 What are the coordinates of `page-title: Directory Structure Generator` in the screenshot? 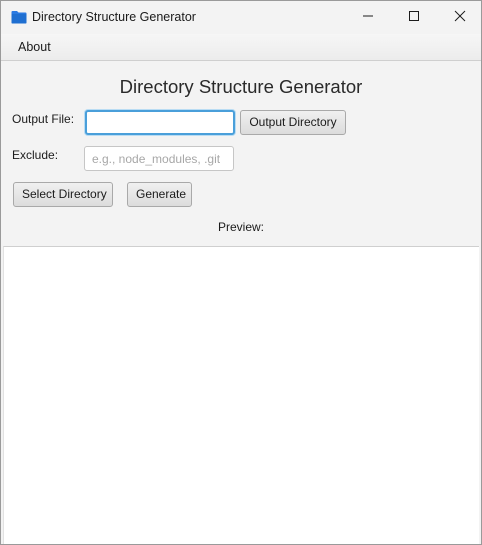 It's located at (241, 86).